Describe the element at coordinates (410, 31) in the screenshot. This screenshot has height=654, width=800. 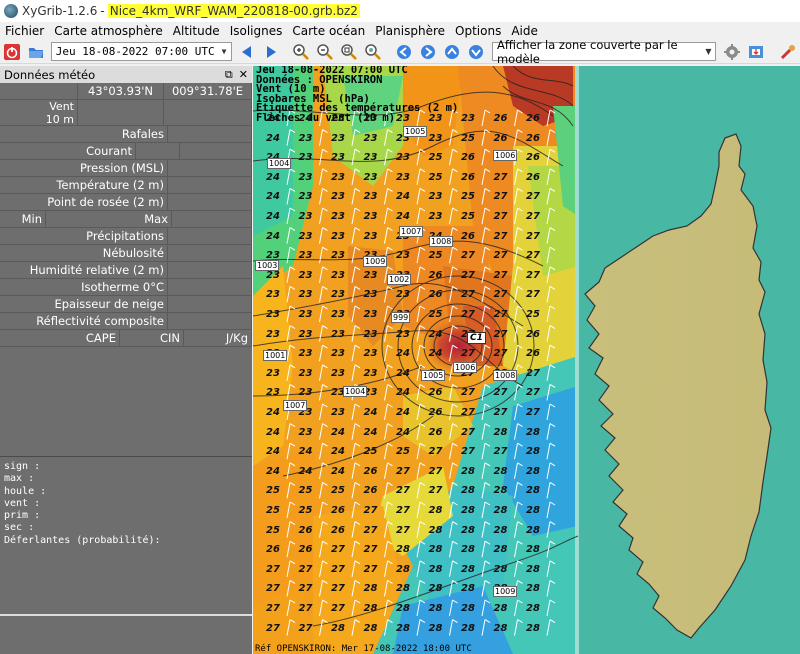
I see `menu-planisphere: Planisphère` at that location.